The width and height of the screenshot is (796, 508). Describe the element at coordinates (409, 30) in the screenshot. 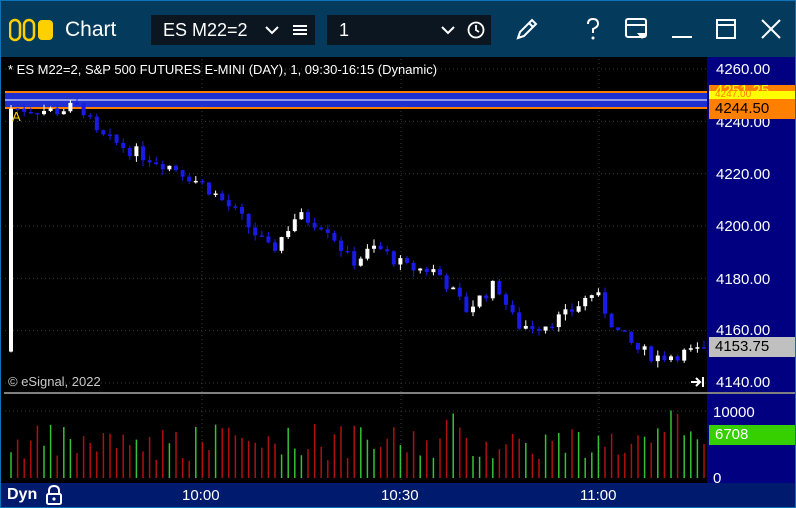

I see `interval-input: 1` at that location.